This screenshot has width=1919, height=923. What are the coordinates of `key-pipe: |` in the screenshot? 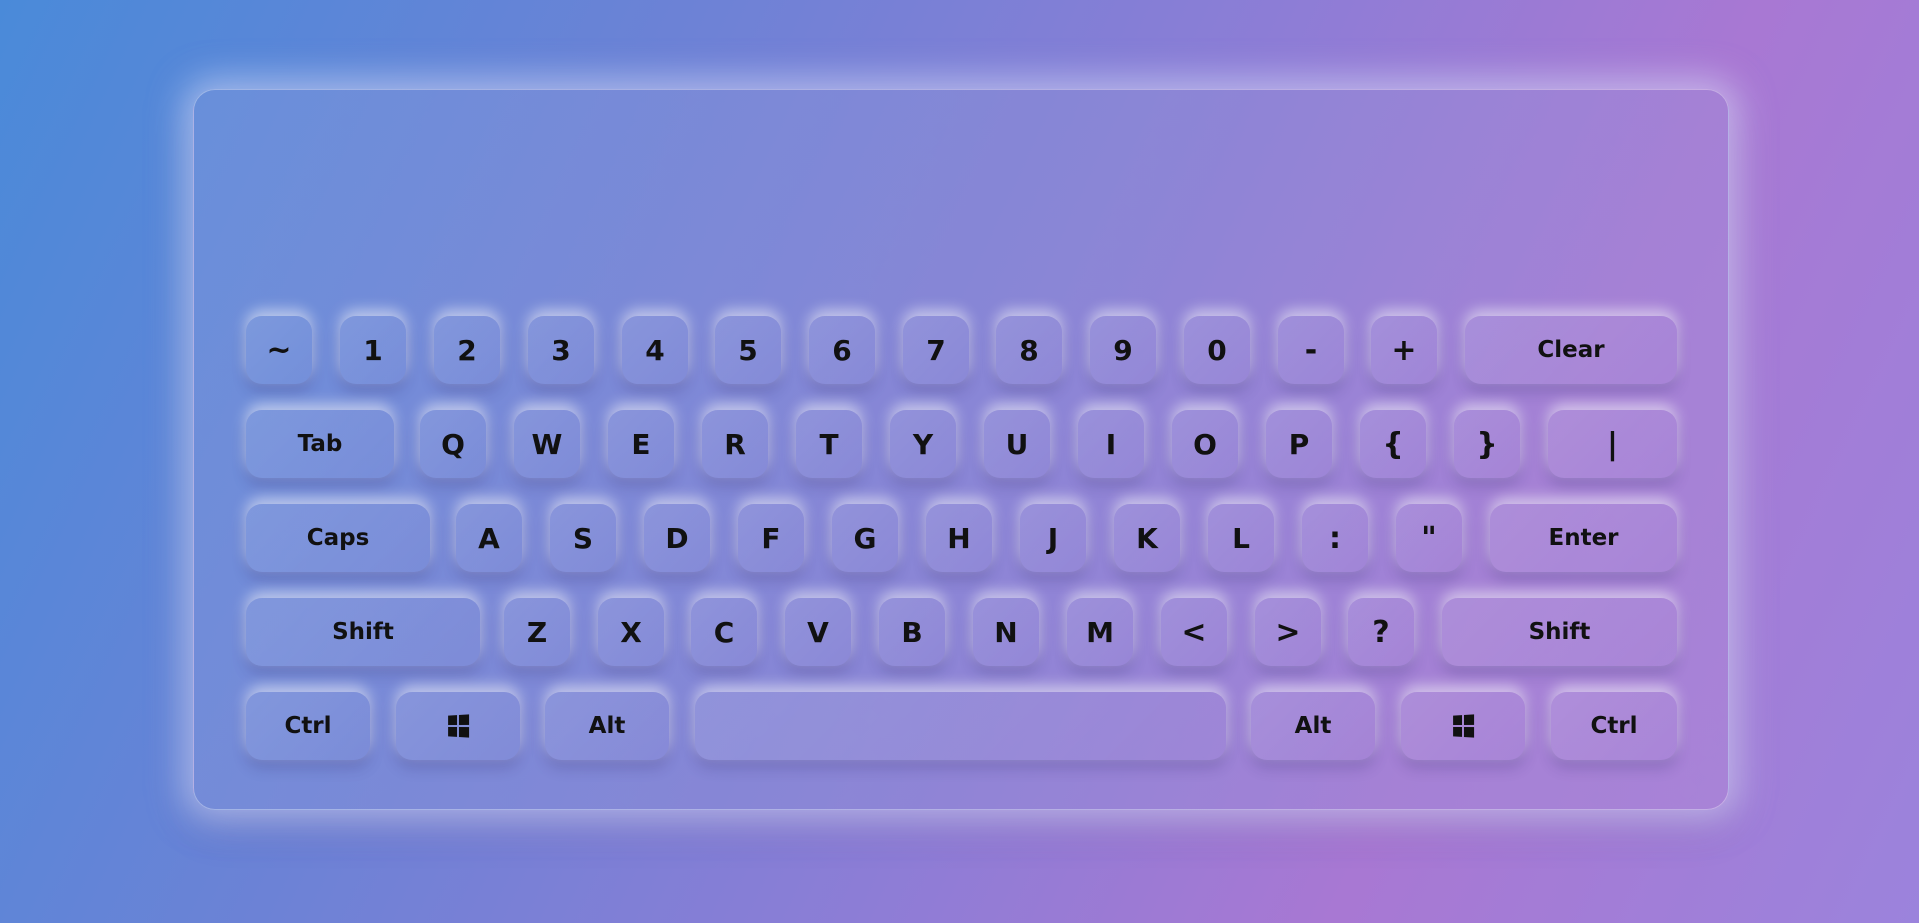 It's located at (1612, 444).